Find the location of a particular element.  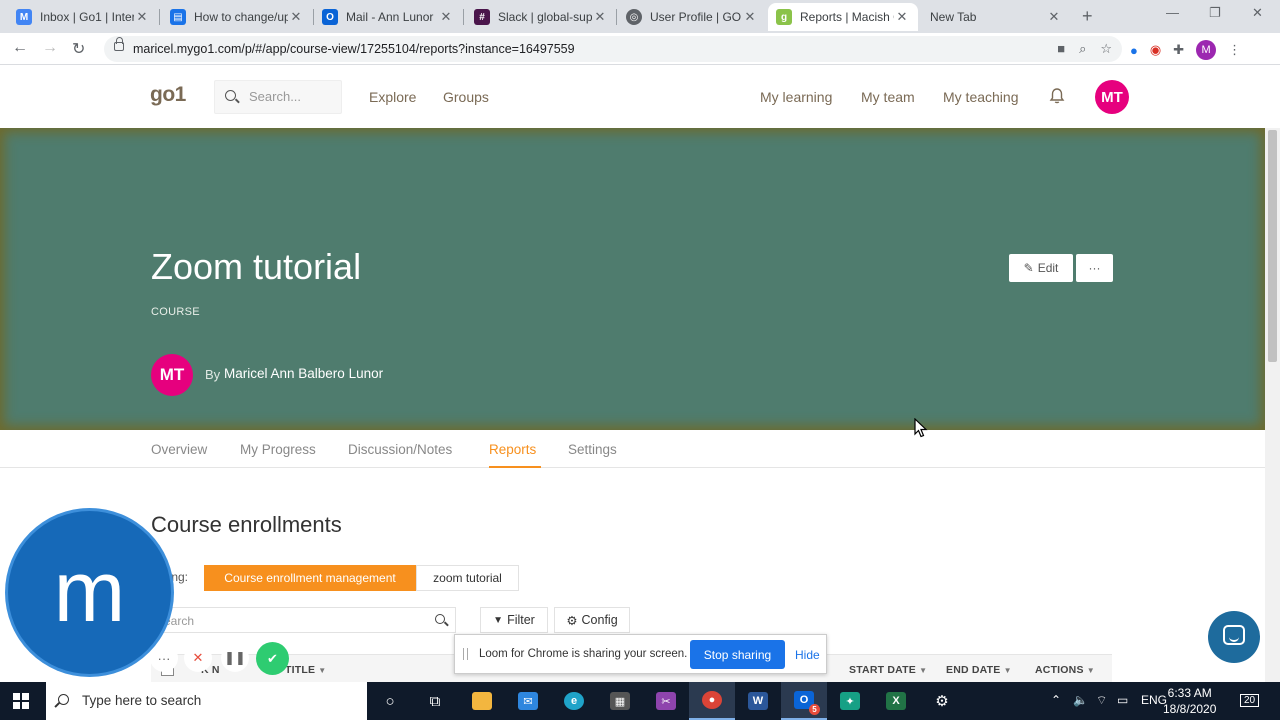

back-arrow-icon: ← is located at coordinates (20, 48).